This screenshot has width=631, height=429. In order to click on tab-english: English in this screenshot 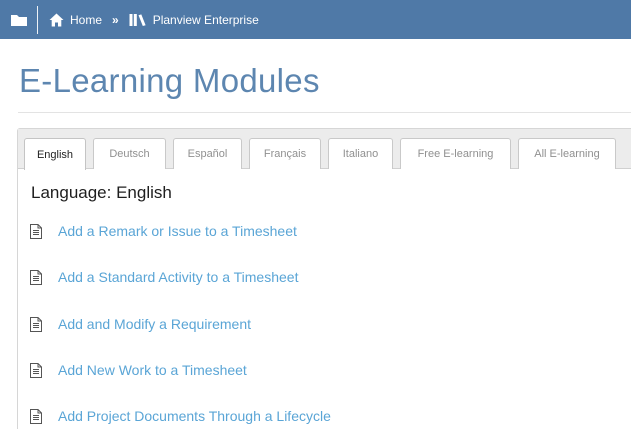, I will do `click(55, 154)`.